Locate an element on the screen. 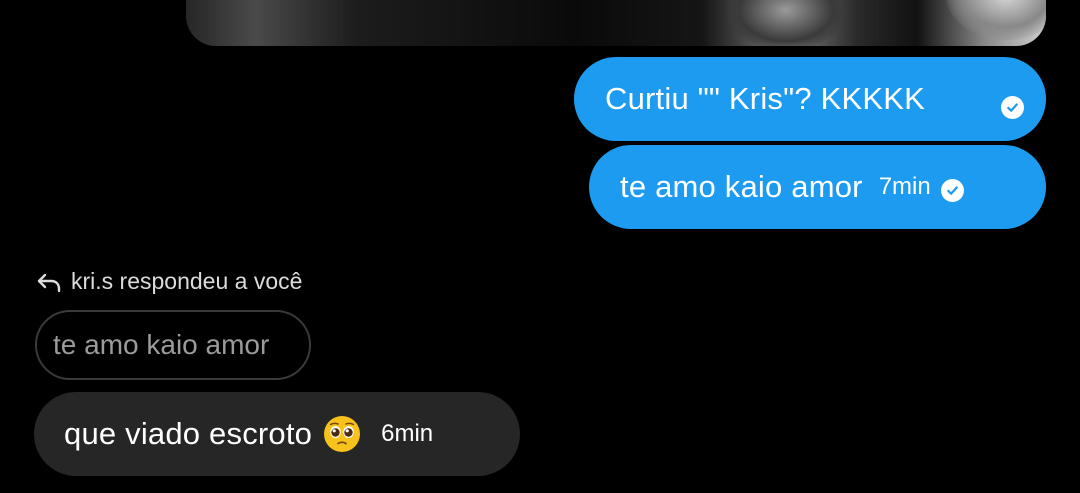 This screenshot has height=493, width=1080. message-text: que viado escroto is located at coordinates (188, 433).